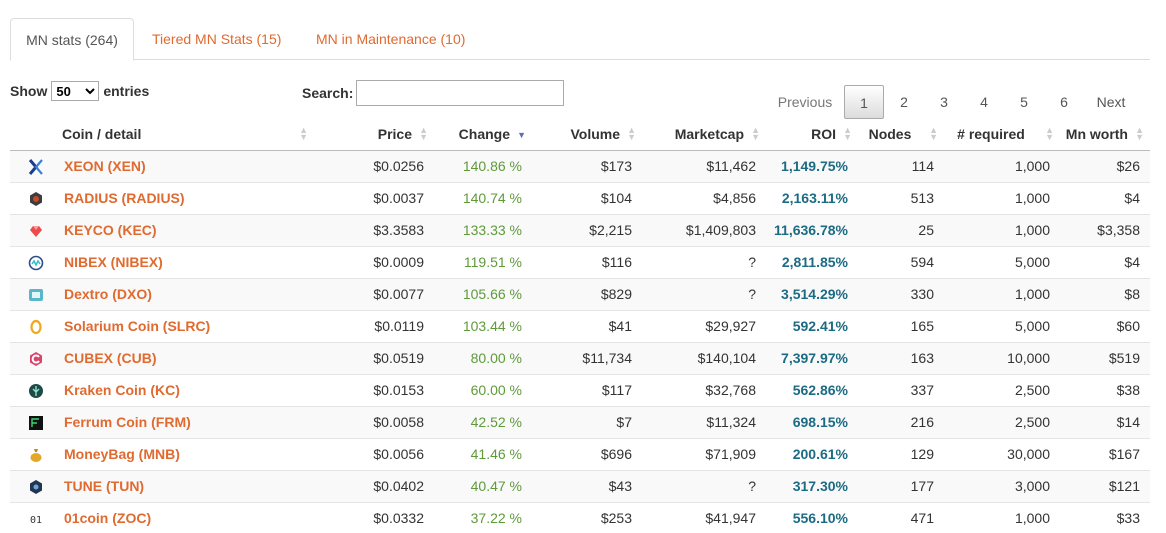 The height and width of the screenshot is (533, 1166). Describe the element at coordinates (812, 261) in the screenshot. I see `roi-cell: 2,811.85%` at that location.